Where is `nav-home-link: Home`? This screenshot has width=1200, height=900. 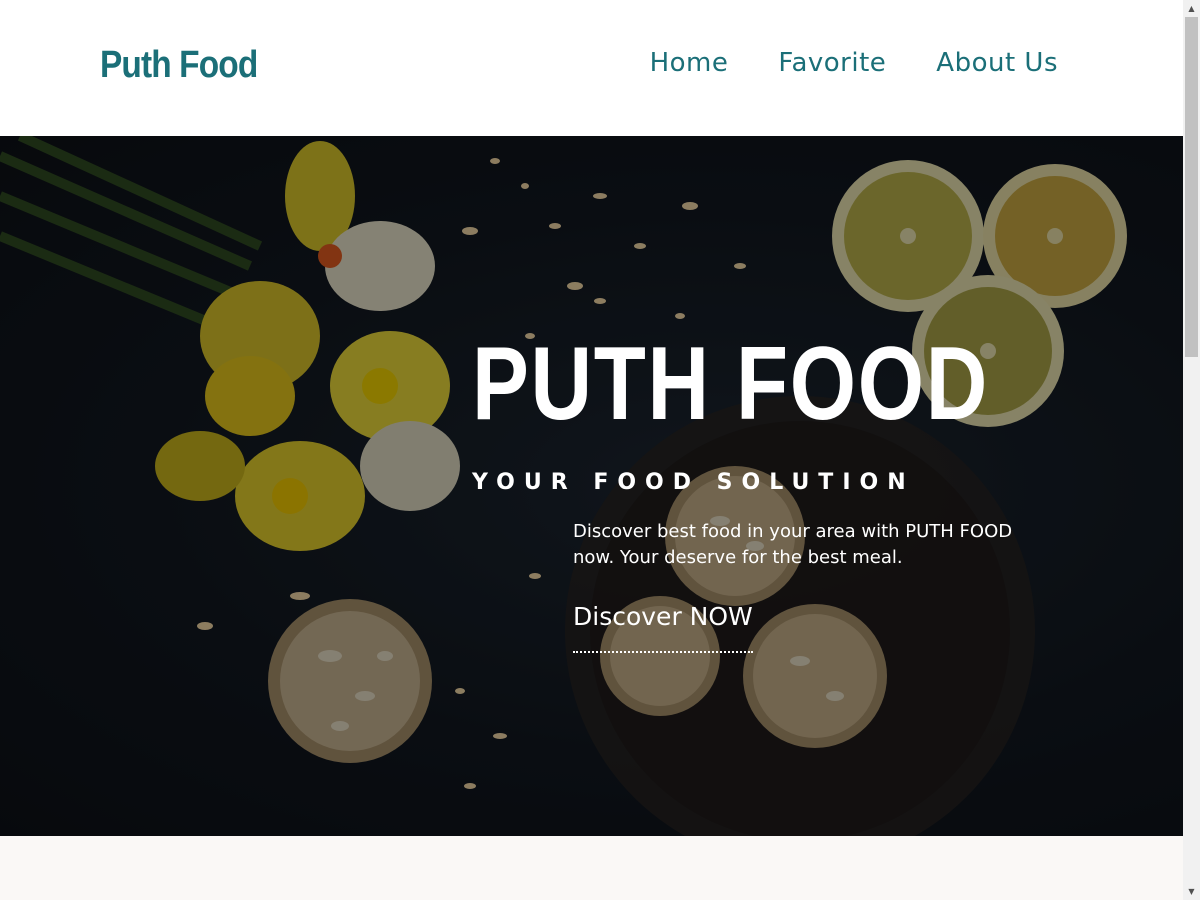
nav-home-link: Home is located at coordinates (689, 63).